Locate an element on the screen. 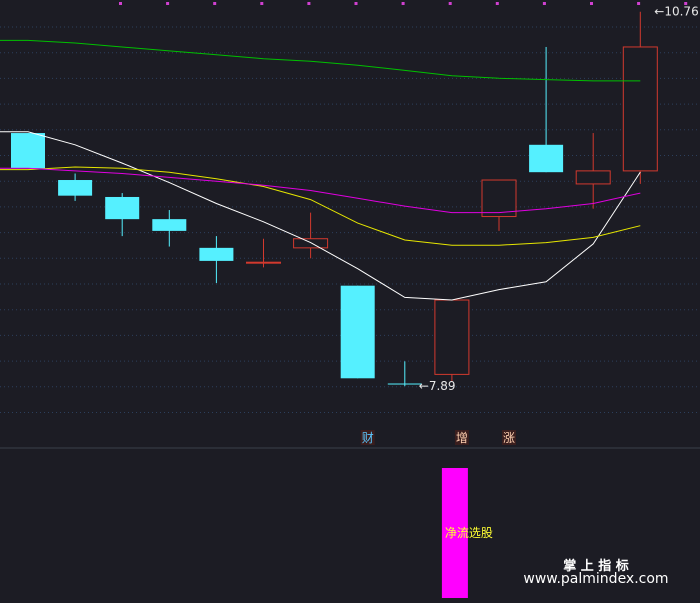 The image size is (700, 603). signal-marker: 财 is located at coordinates (368, 438).